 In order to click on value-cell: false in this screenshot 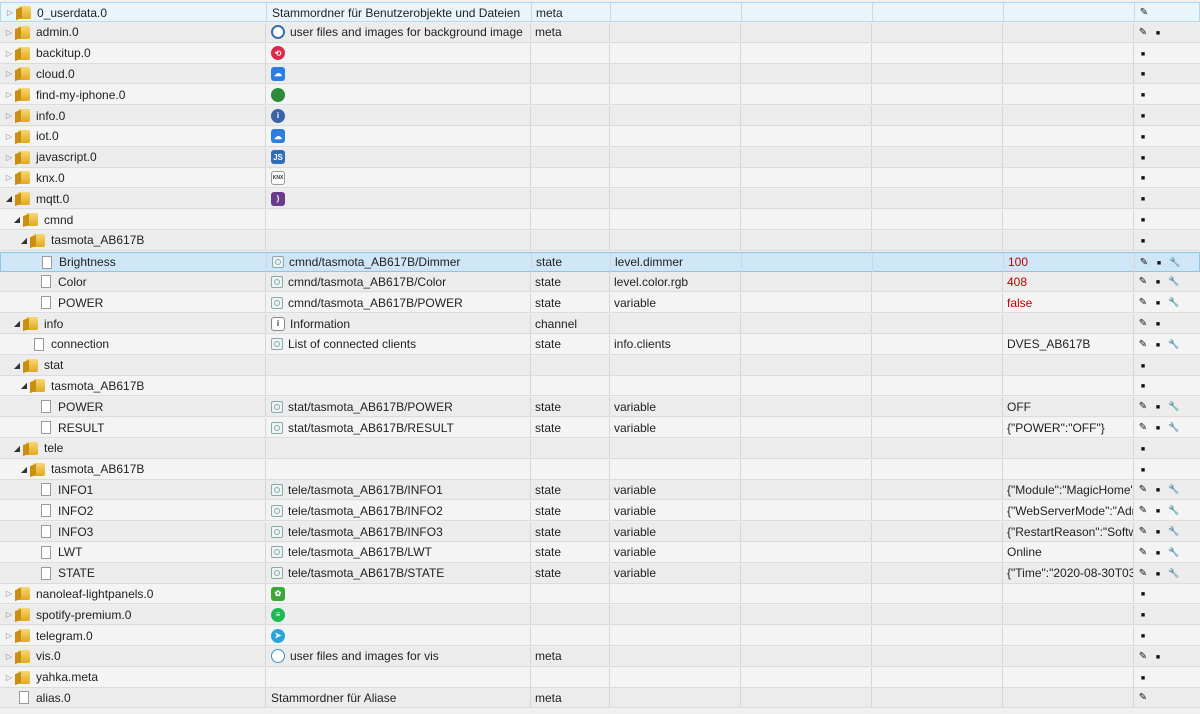, I will do `click(1067, 303)`.